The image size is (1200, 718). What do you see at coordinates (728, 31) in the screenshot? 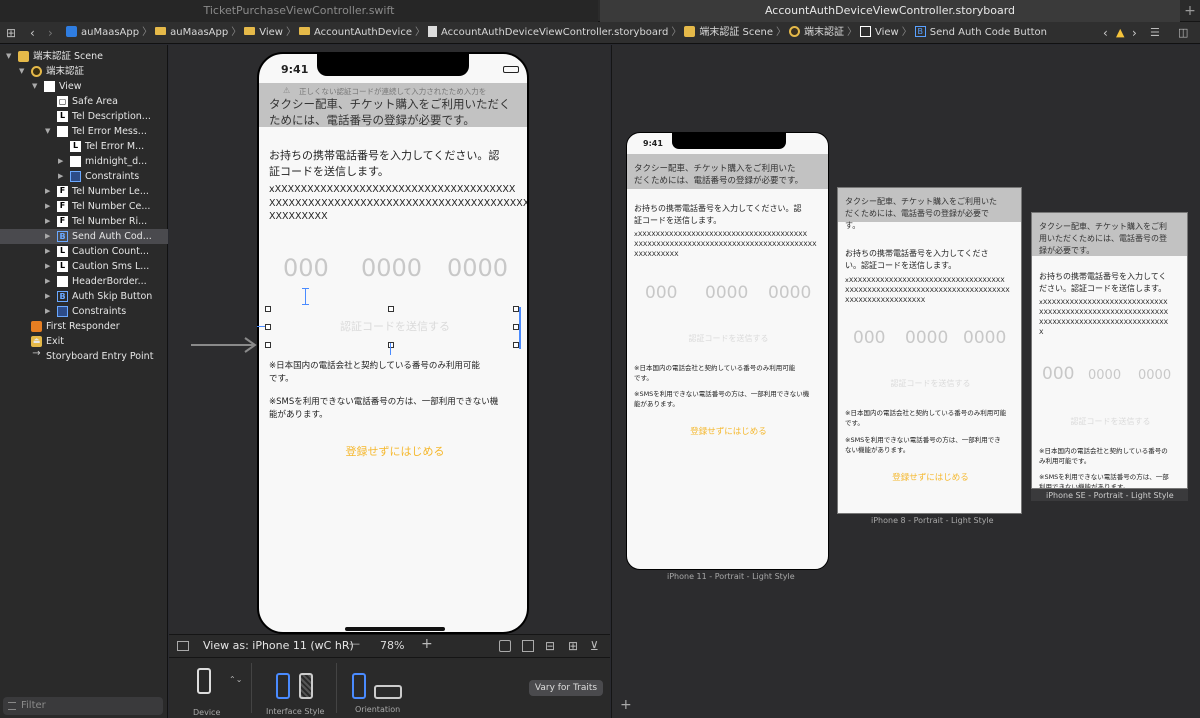
I see `breadcrumb-item-scene: 端末認証 Scene` at bounding box center [728, 31].